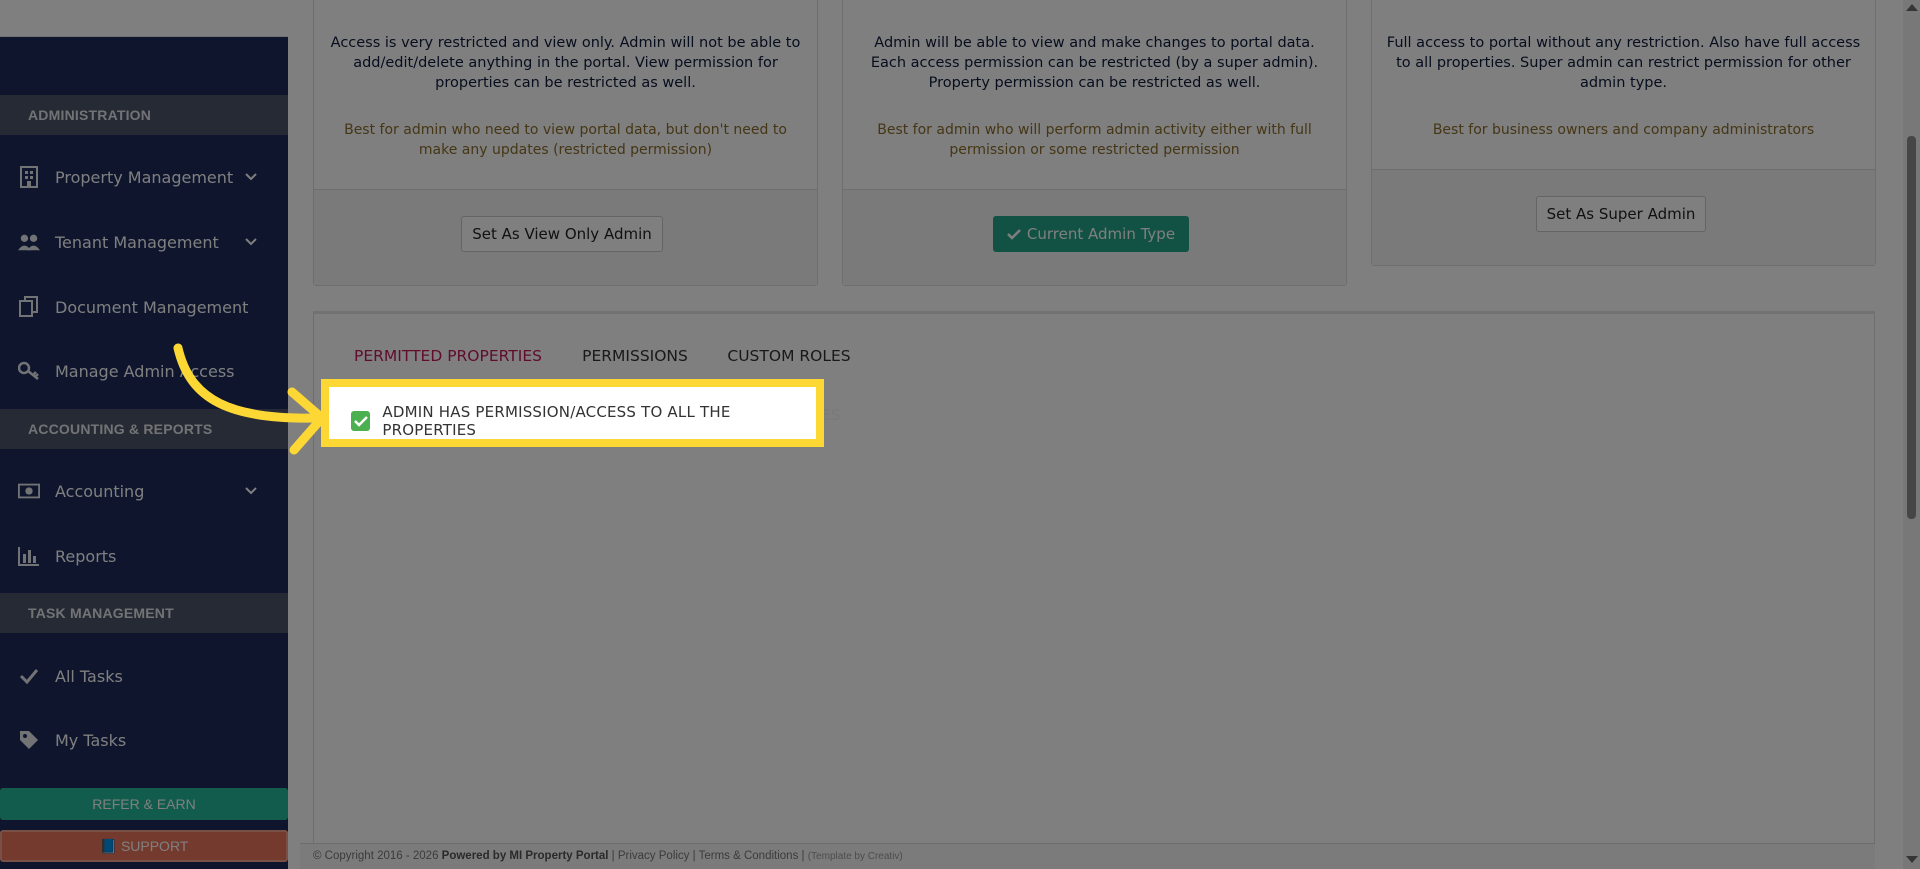 This screenshot has height=869, width=1920. I want to click on tutorial-arrow-icon, so click(250, 399).